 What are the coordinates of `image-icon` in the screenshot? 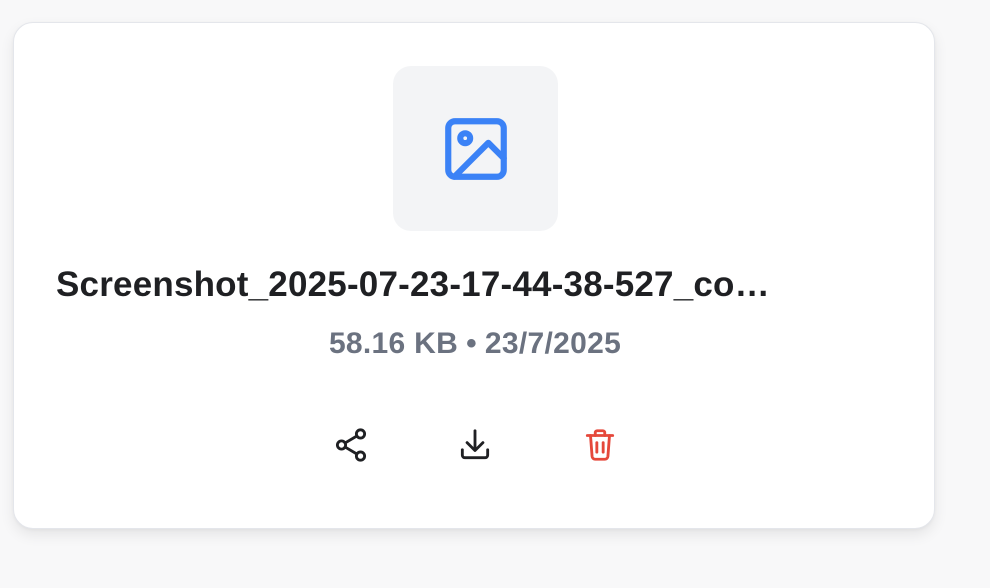 It's located at (475, 148).